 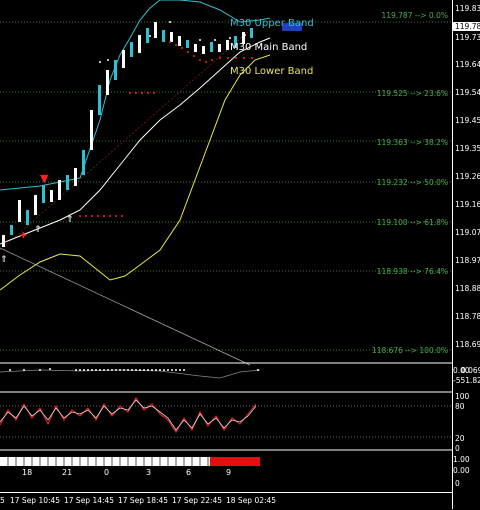 What do you see at coordinates (414, 15) in the screenshot?
I see `fib-label-0: 119.787 --> 0.0%` at bounding box center [414, 15].